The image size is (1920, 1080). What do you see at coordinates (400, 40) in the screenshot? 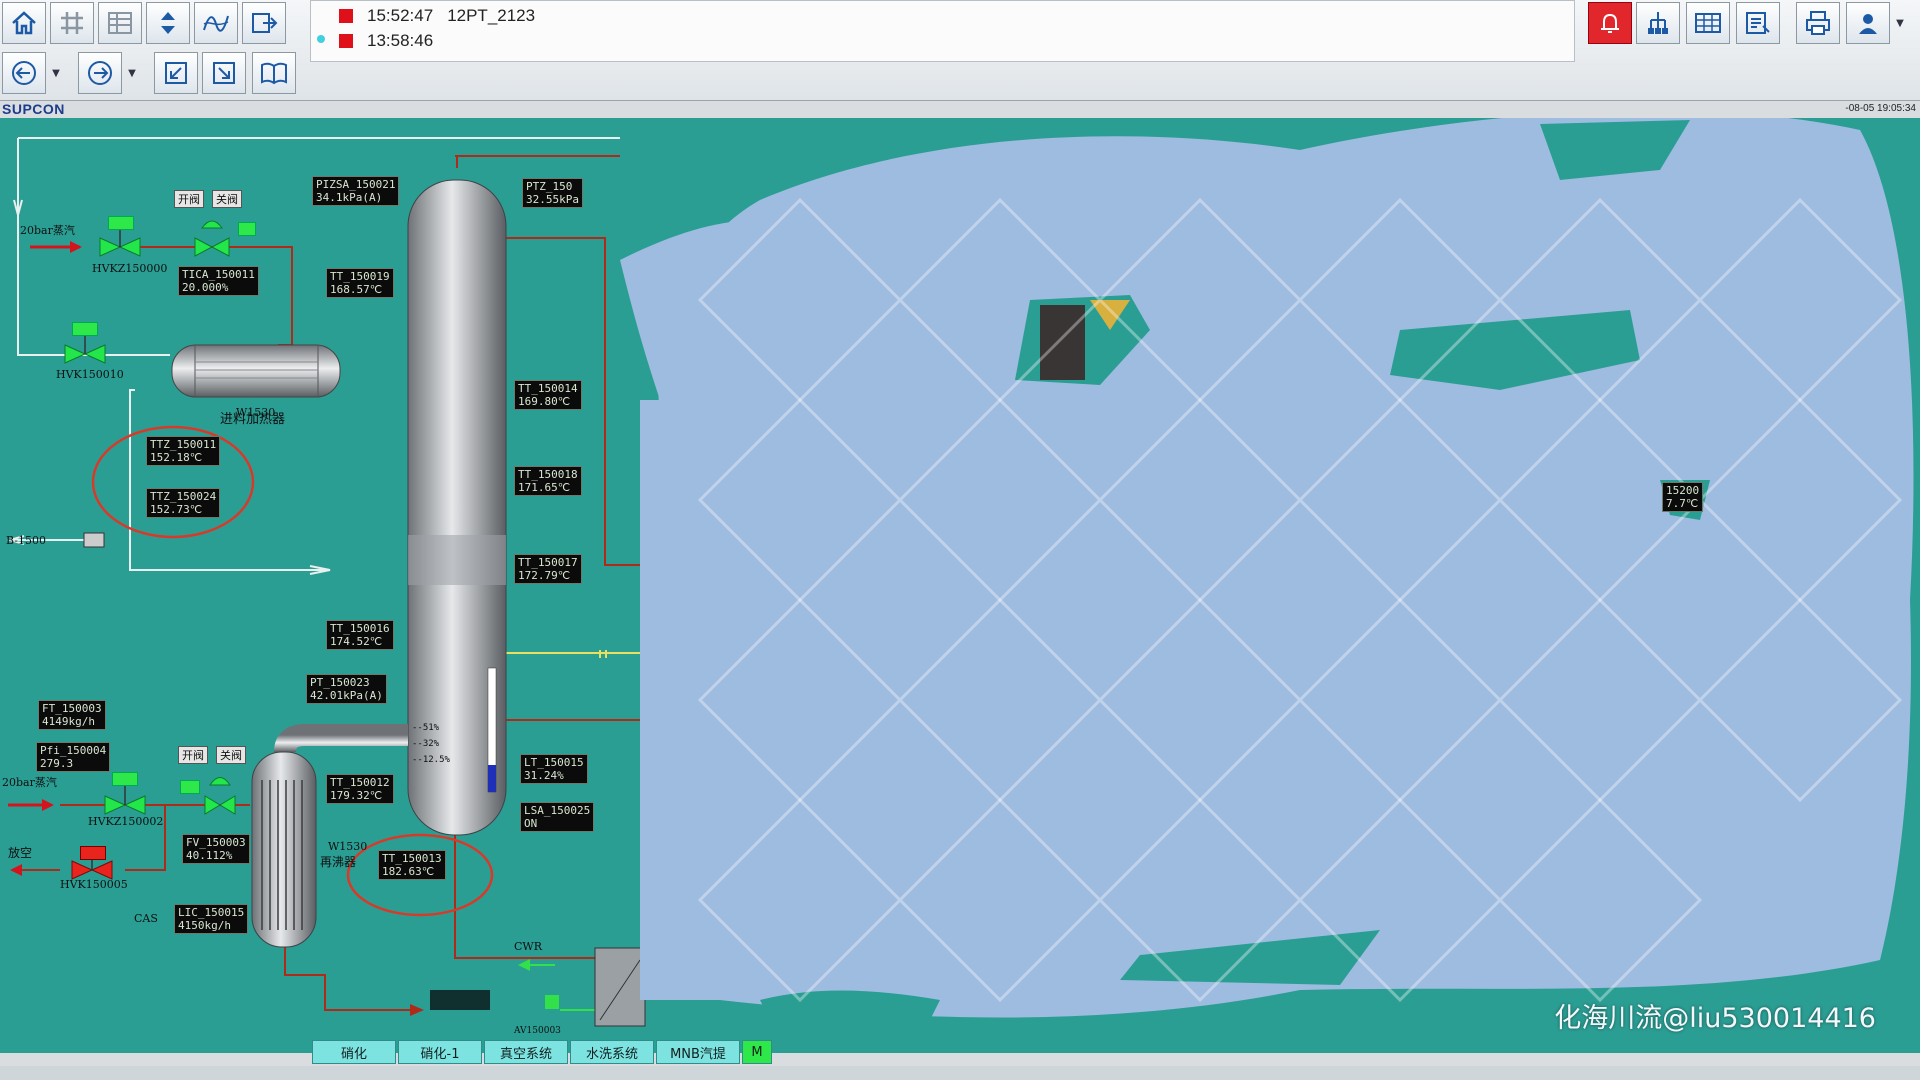
I see `alarm-time: 13:58:46` at bounding box center [400, 40].